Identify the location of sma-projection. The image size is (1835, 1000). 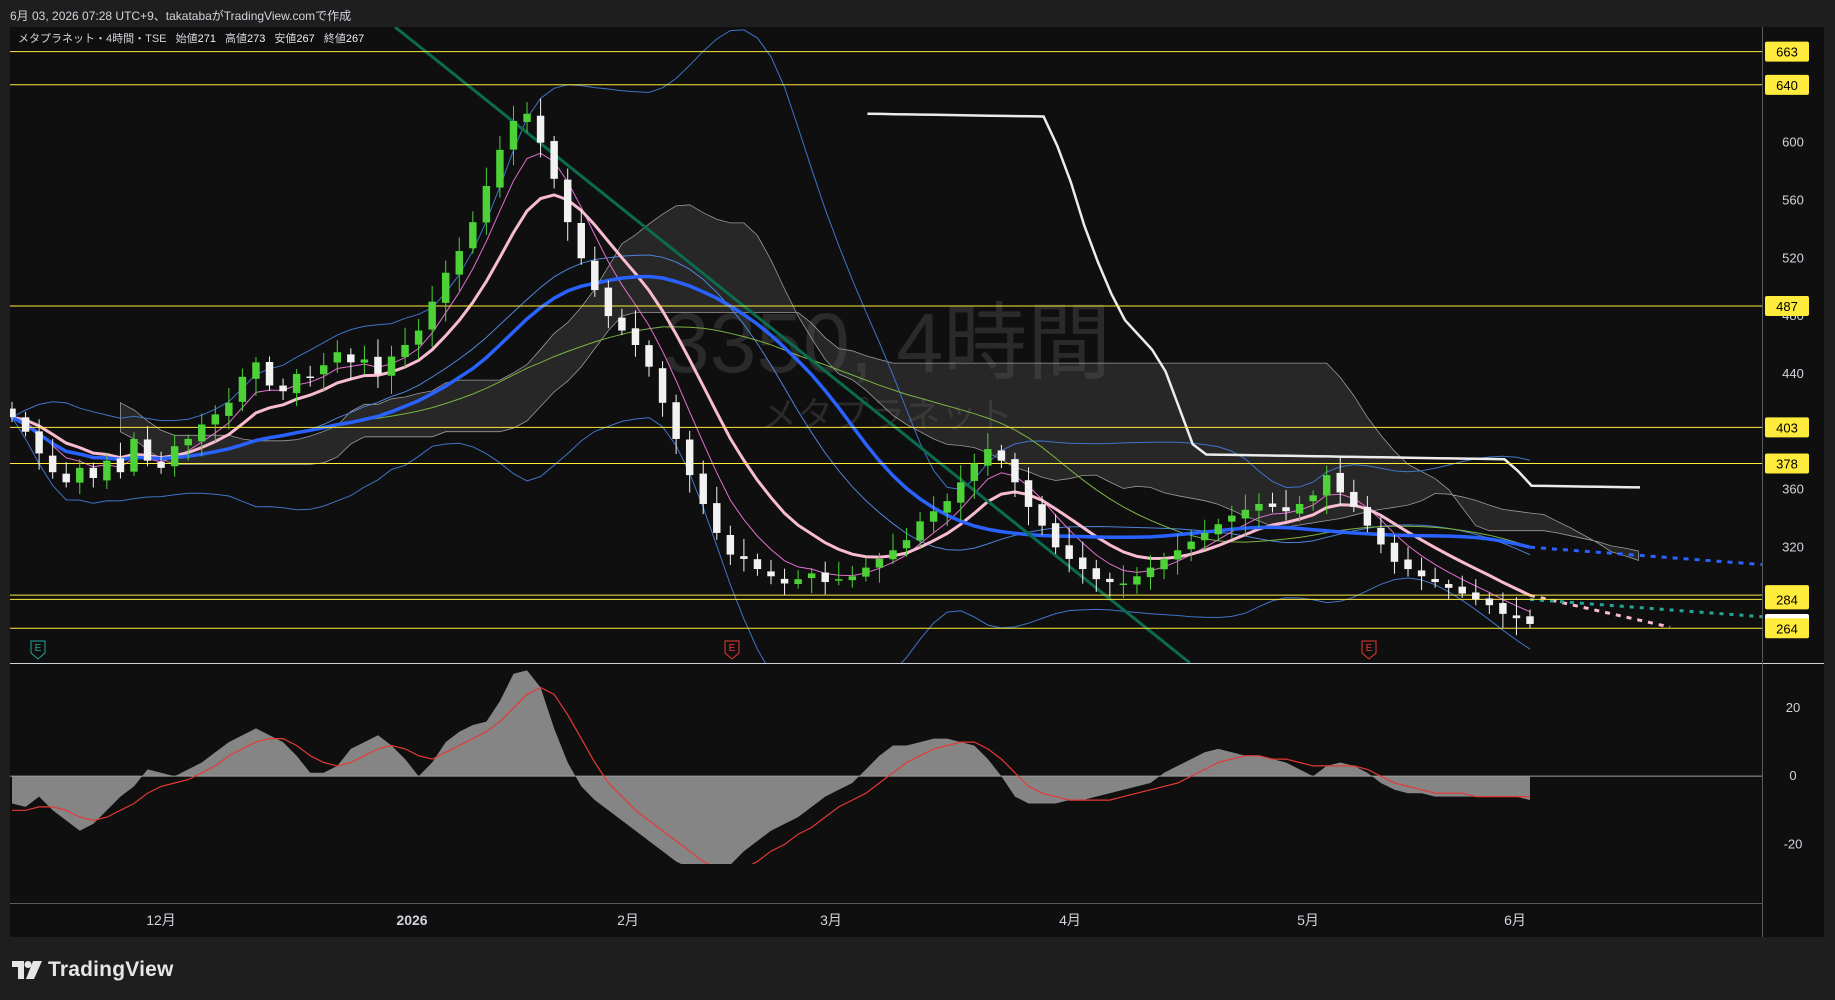
(1645, 556).